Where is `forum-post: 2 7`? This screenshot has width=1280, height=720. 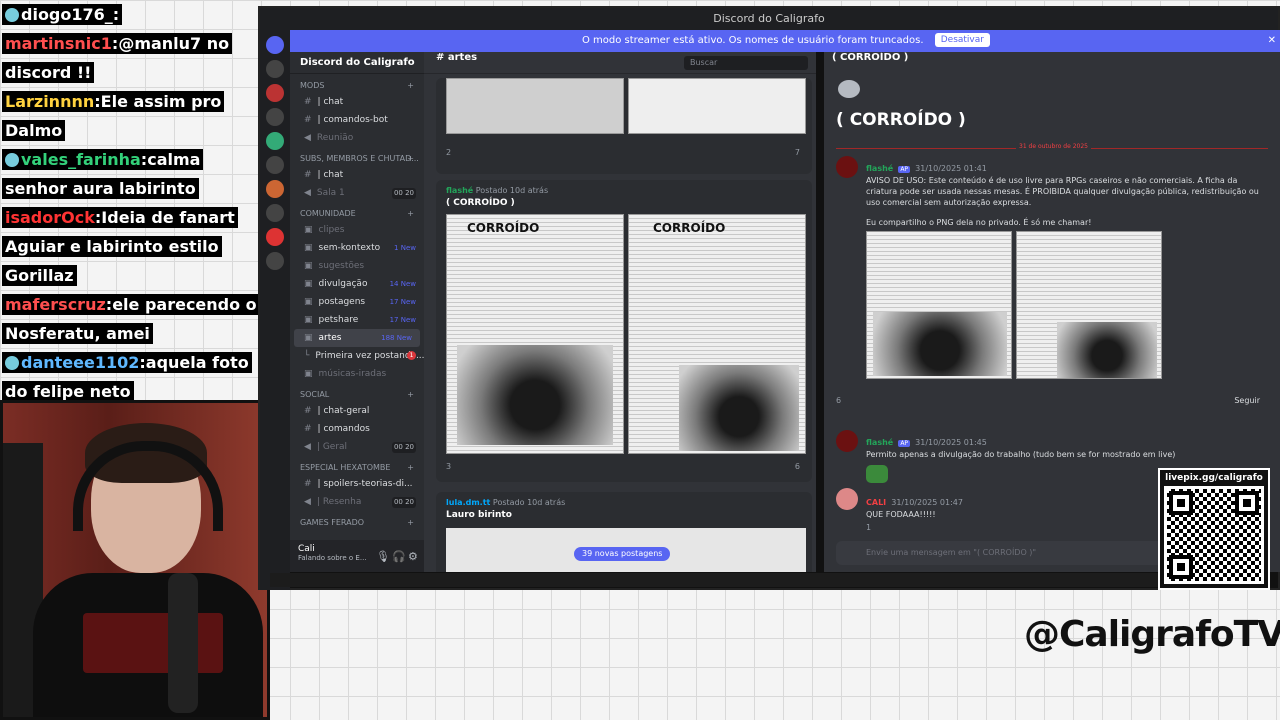
forum-post: 2 7 is located at coordinates (624, 126).